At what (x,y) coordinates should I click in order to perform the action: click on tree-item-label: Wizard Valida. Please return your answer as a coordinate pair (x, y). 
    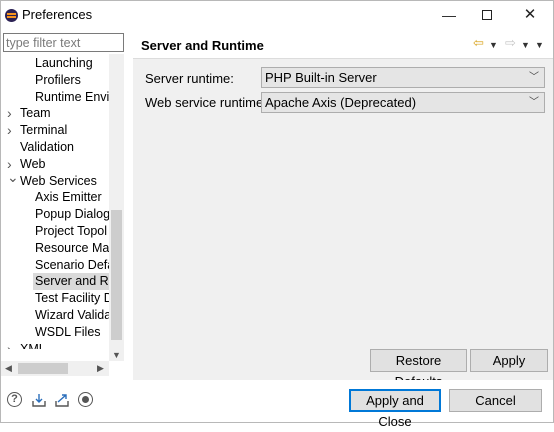
    Looking at the image, I should click on (72, 315).